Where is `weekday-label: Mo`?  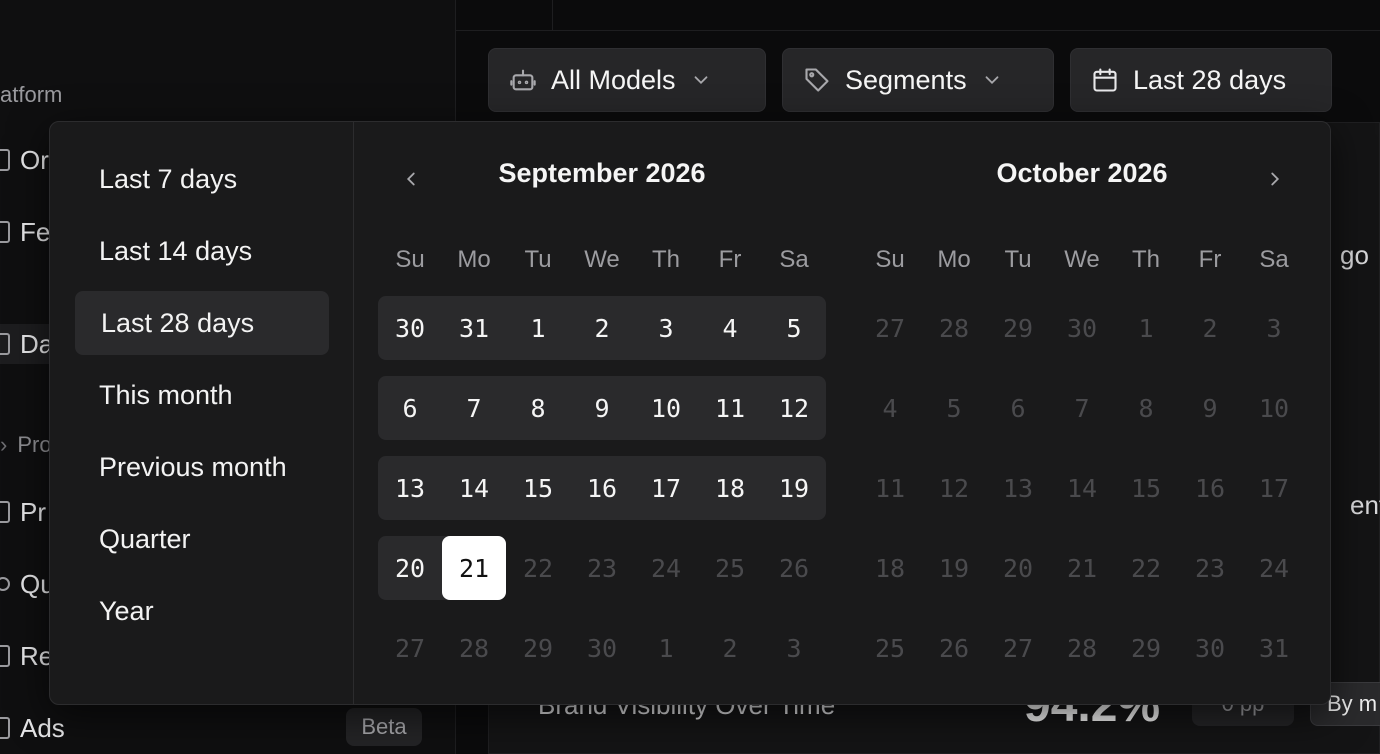 weekday-label: Mo is located at coordinates (954, 259).